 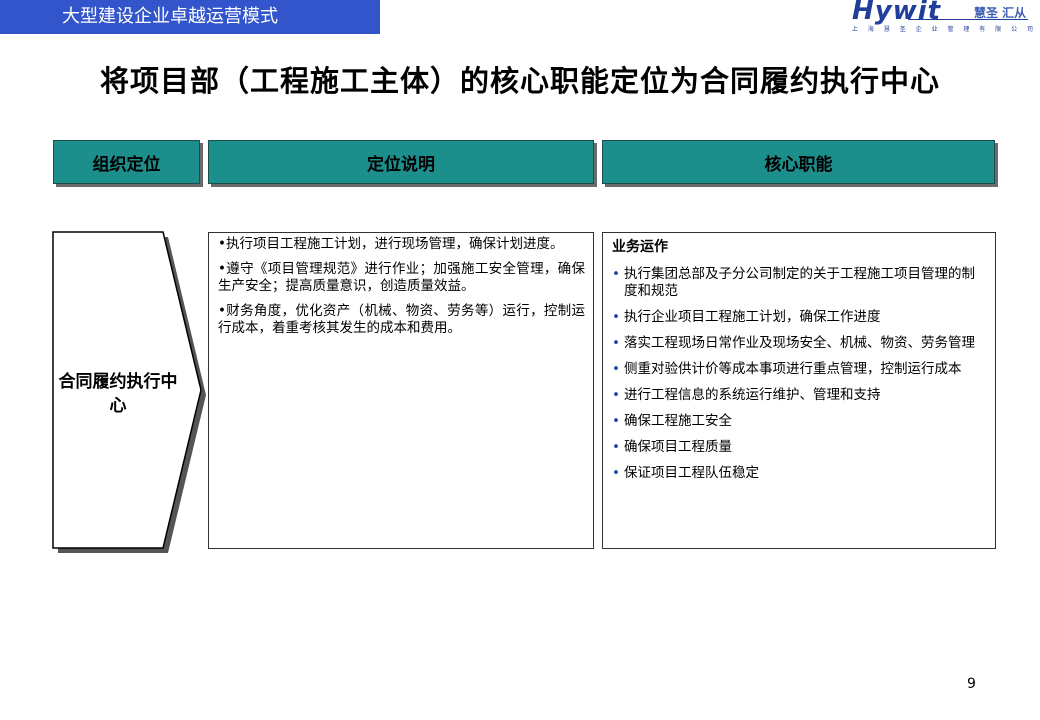 I want to click on function-item: • 确保工程施工安全, so click(x=672, y=421).